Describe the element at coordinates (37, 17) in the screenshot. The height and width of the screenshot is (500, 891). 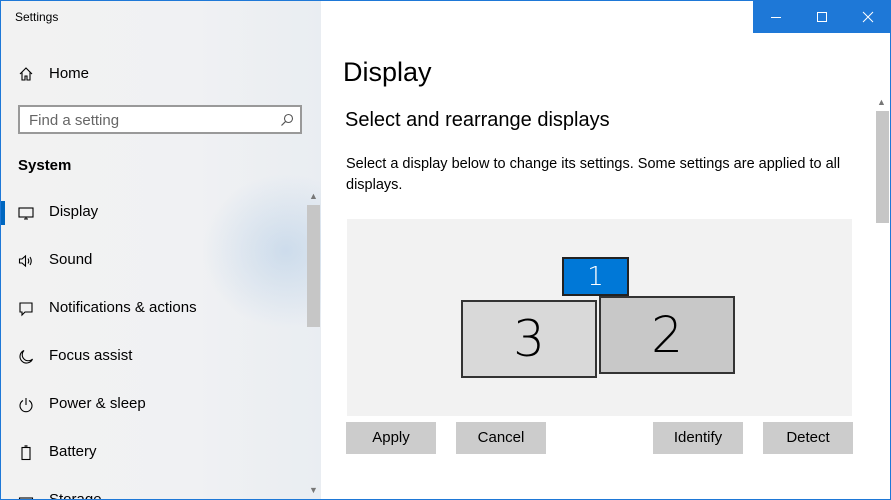
I see `app-title: Settings` at that location.